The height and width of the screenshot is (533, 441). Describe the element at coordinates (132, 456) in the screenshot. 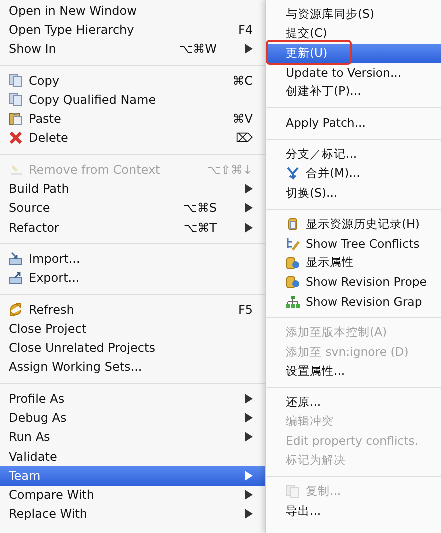

I see `menu-item: Validate` at that location.